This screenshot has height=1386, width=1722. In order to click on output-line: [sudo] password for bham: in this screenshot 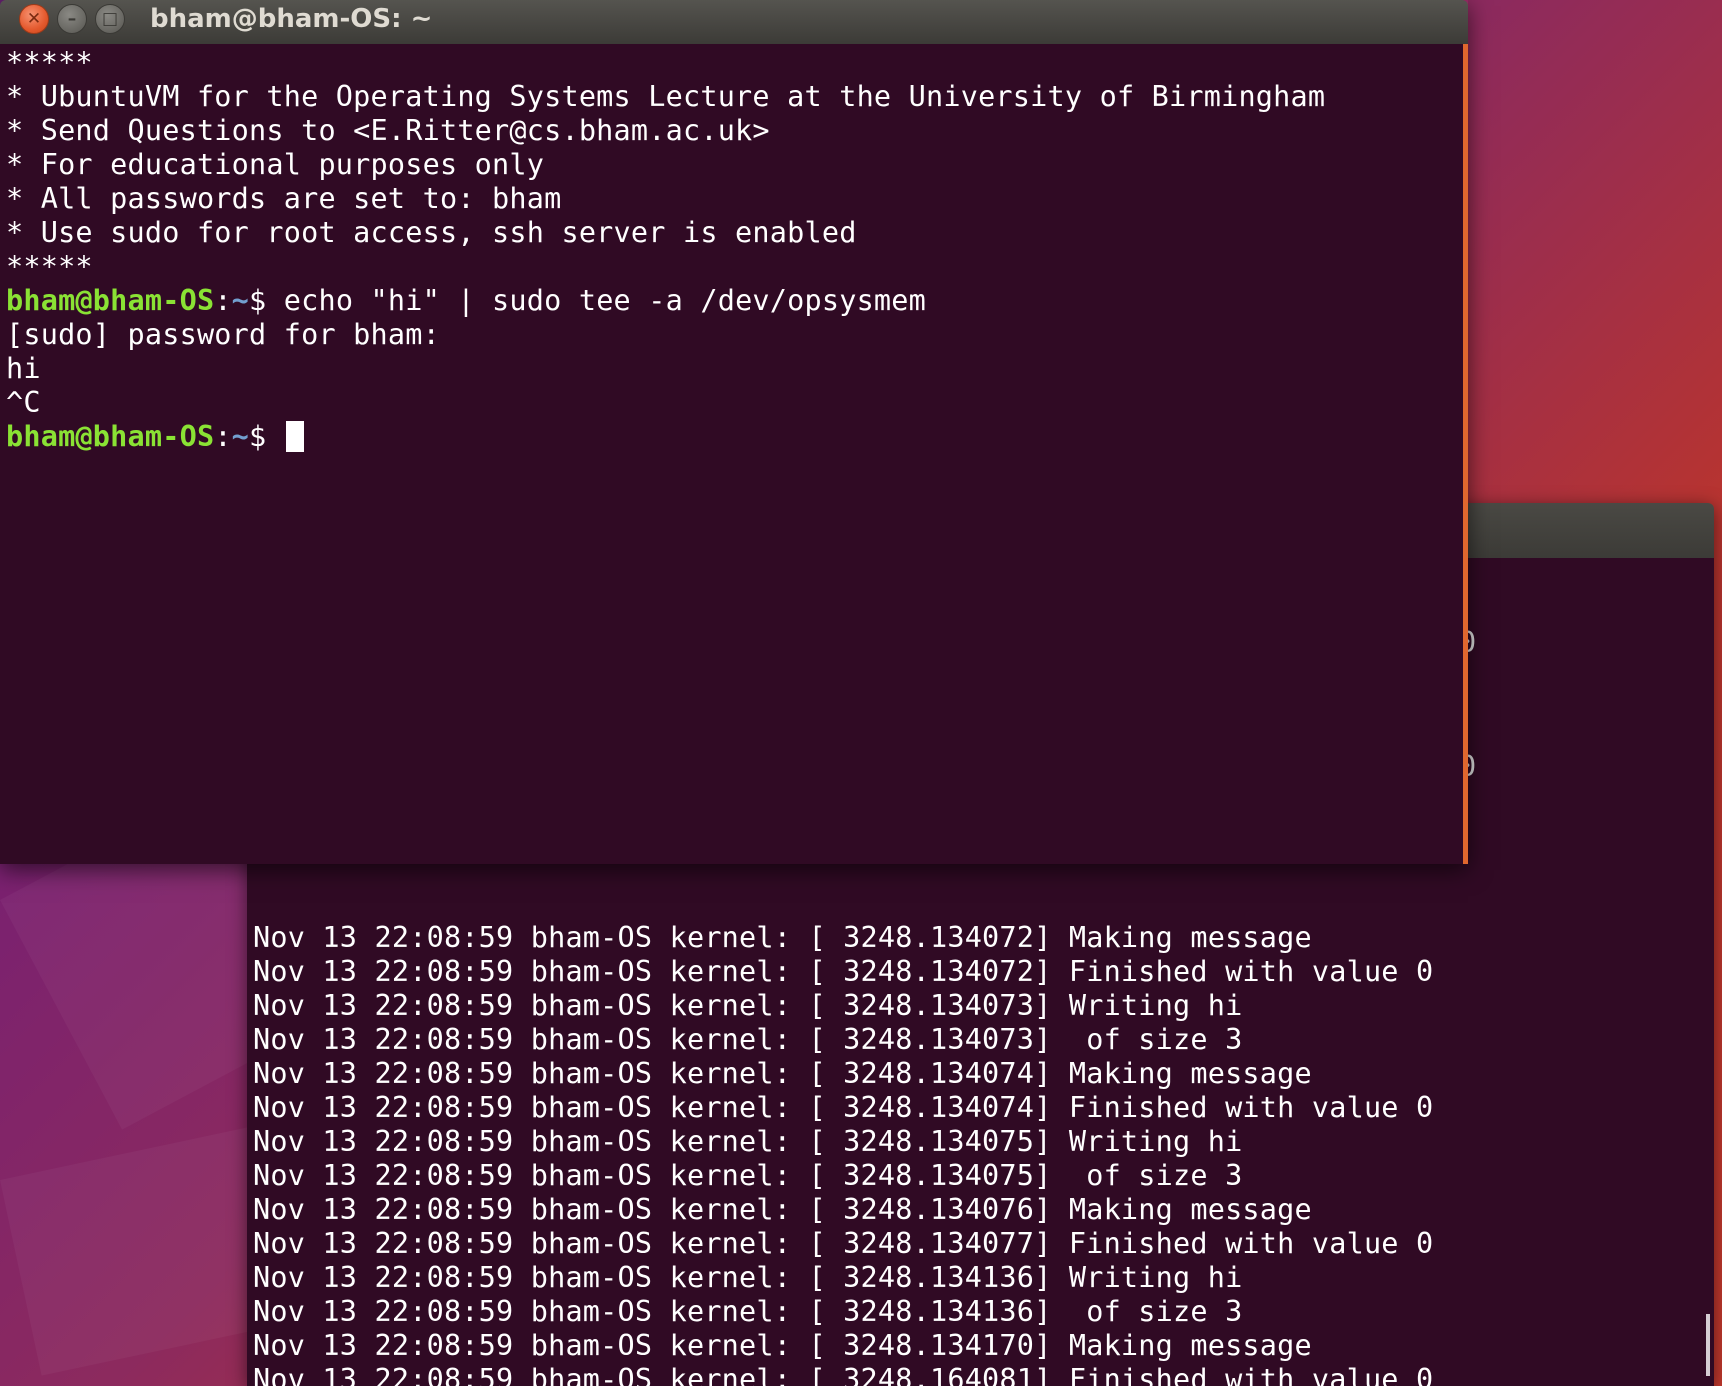, I will do `click(223, 334)`.